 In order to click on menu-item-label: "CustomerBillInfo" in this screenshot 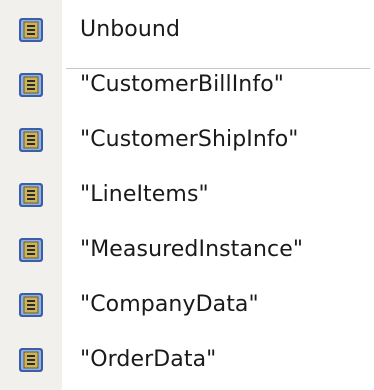, I will do `click(182, 84)`.